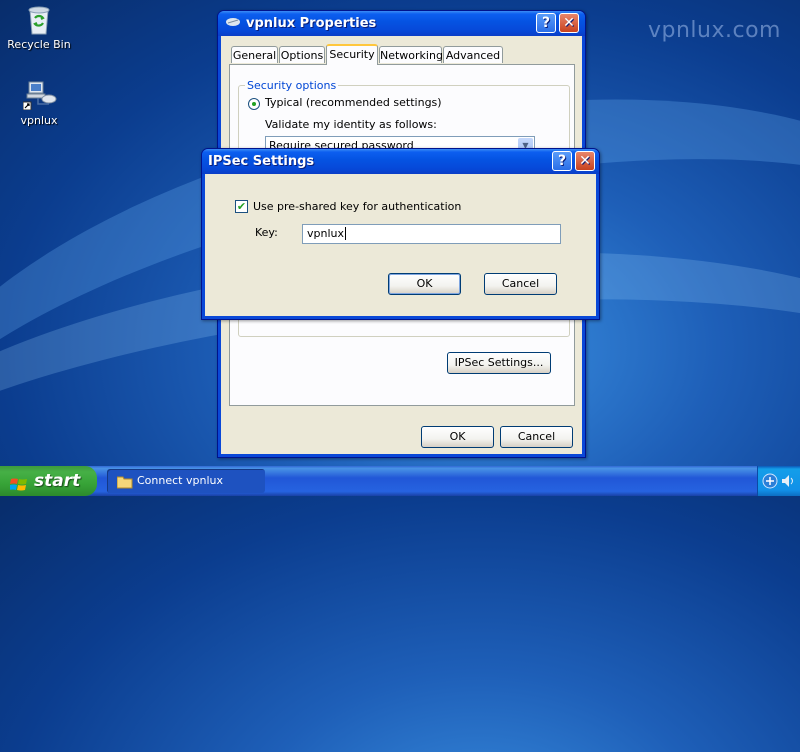 This screenshot has height=752, width=800. I want to click on taskbar-item-connect-vpnlux: Connect vpnlux, so click(186, 481).